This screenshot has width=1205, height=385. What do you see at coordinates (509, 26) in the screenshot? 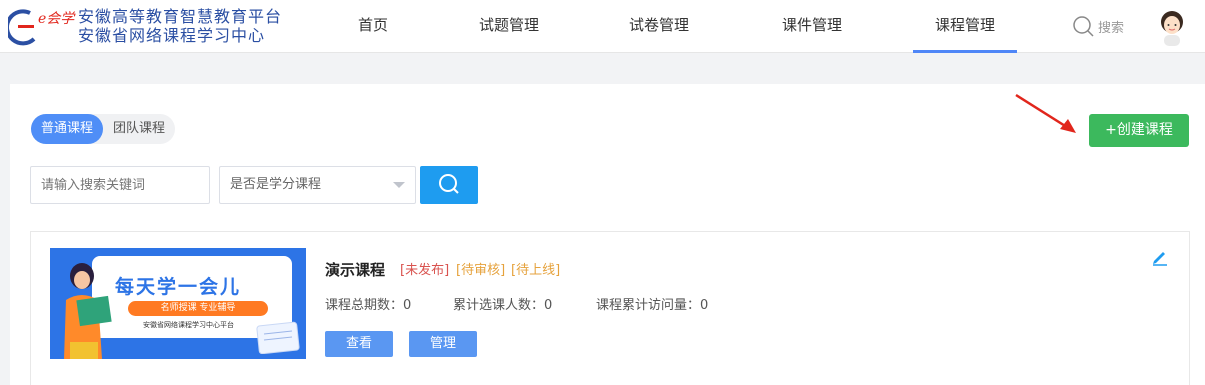
I see `nav-question-management: 试题管理` at bounding box center [509, 26].